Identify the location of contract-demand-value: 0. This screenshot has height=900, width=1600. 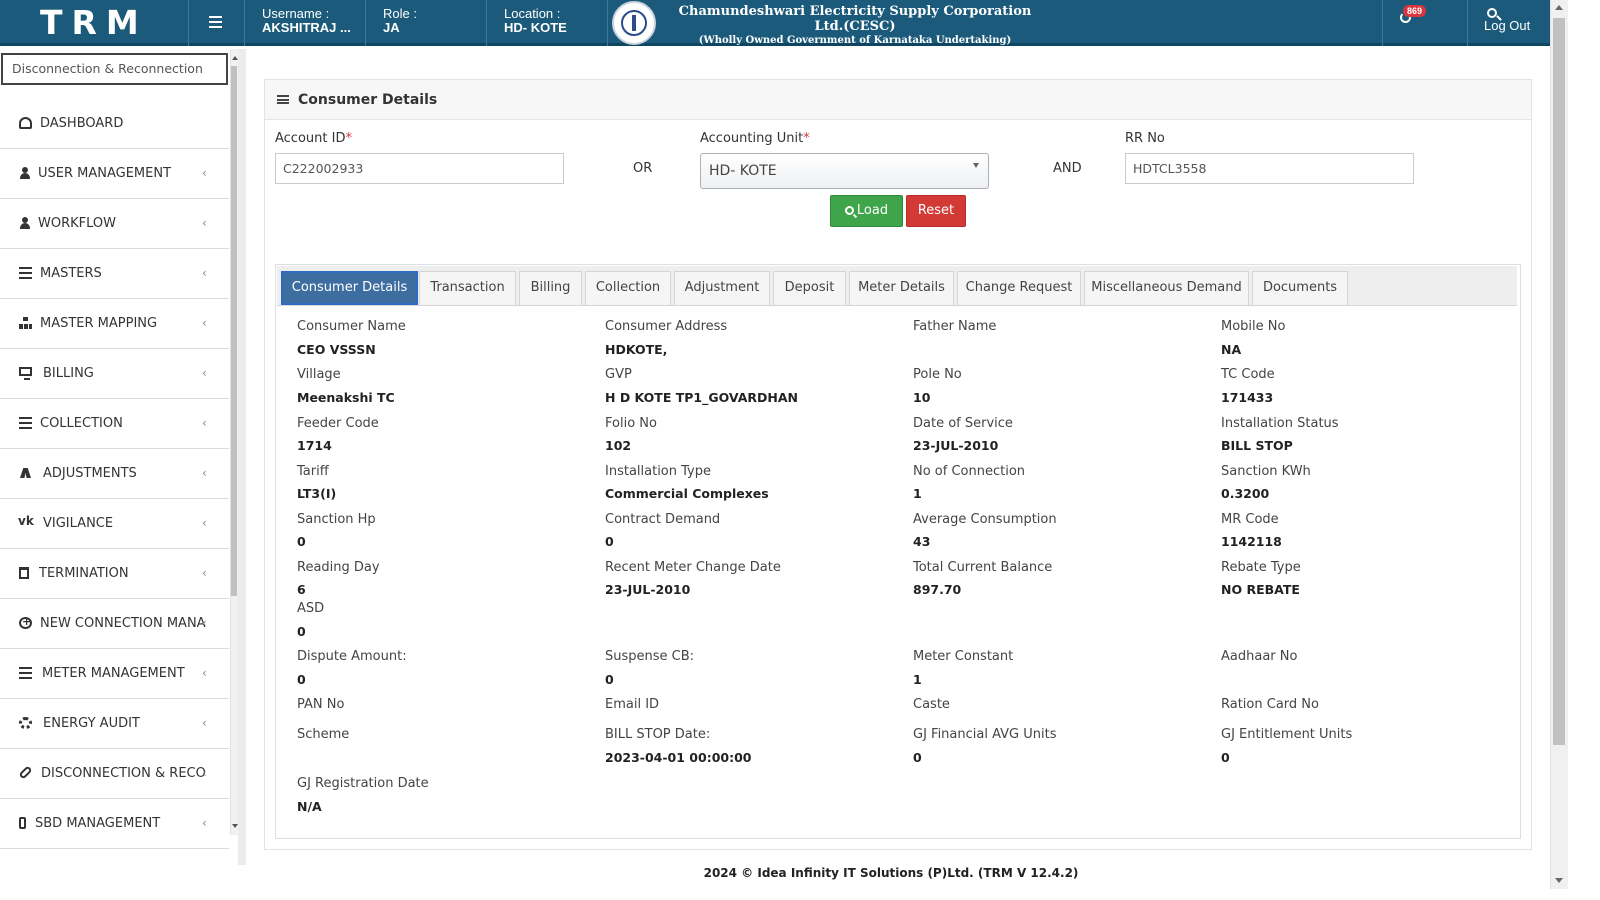
(609, 541).